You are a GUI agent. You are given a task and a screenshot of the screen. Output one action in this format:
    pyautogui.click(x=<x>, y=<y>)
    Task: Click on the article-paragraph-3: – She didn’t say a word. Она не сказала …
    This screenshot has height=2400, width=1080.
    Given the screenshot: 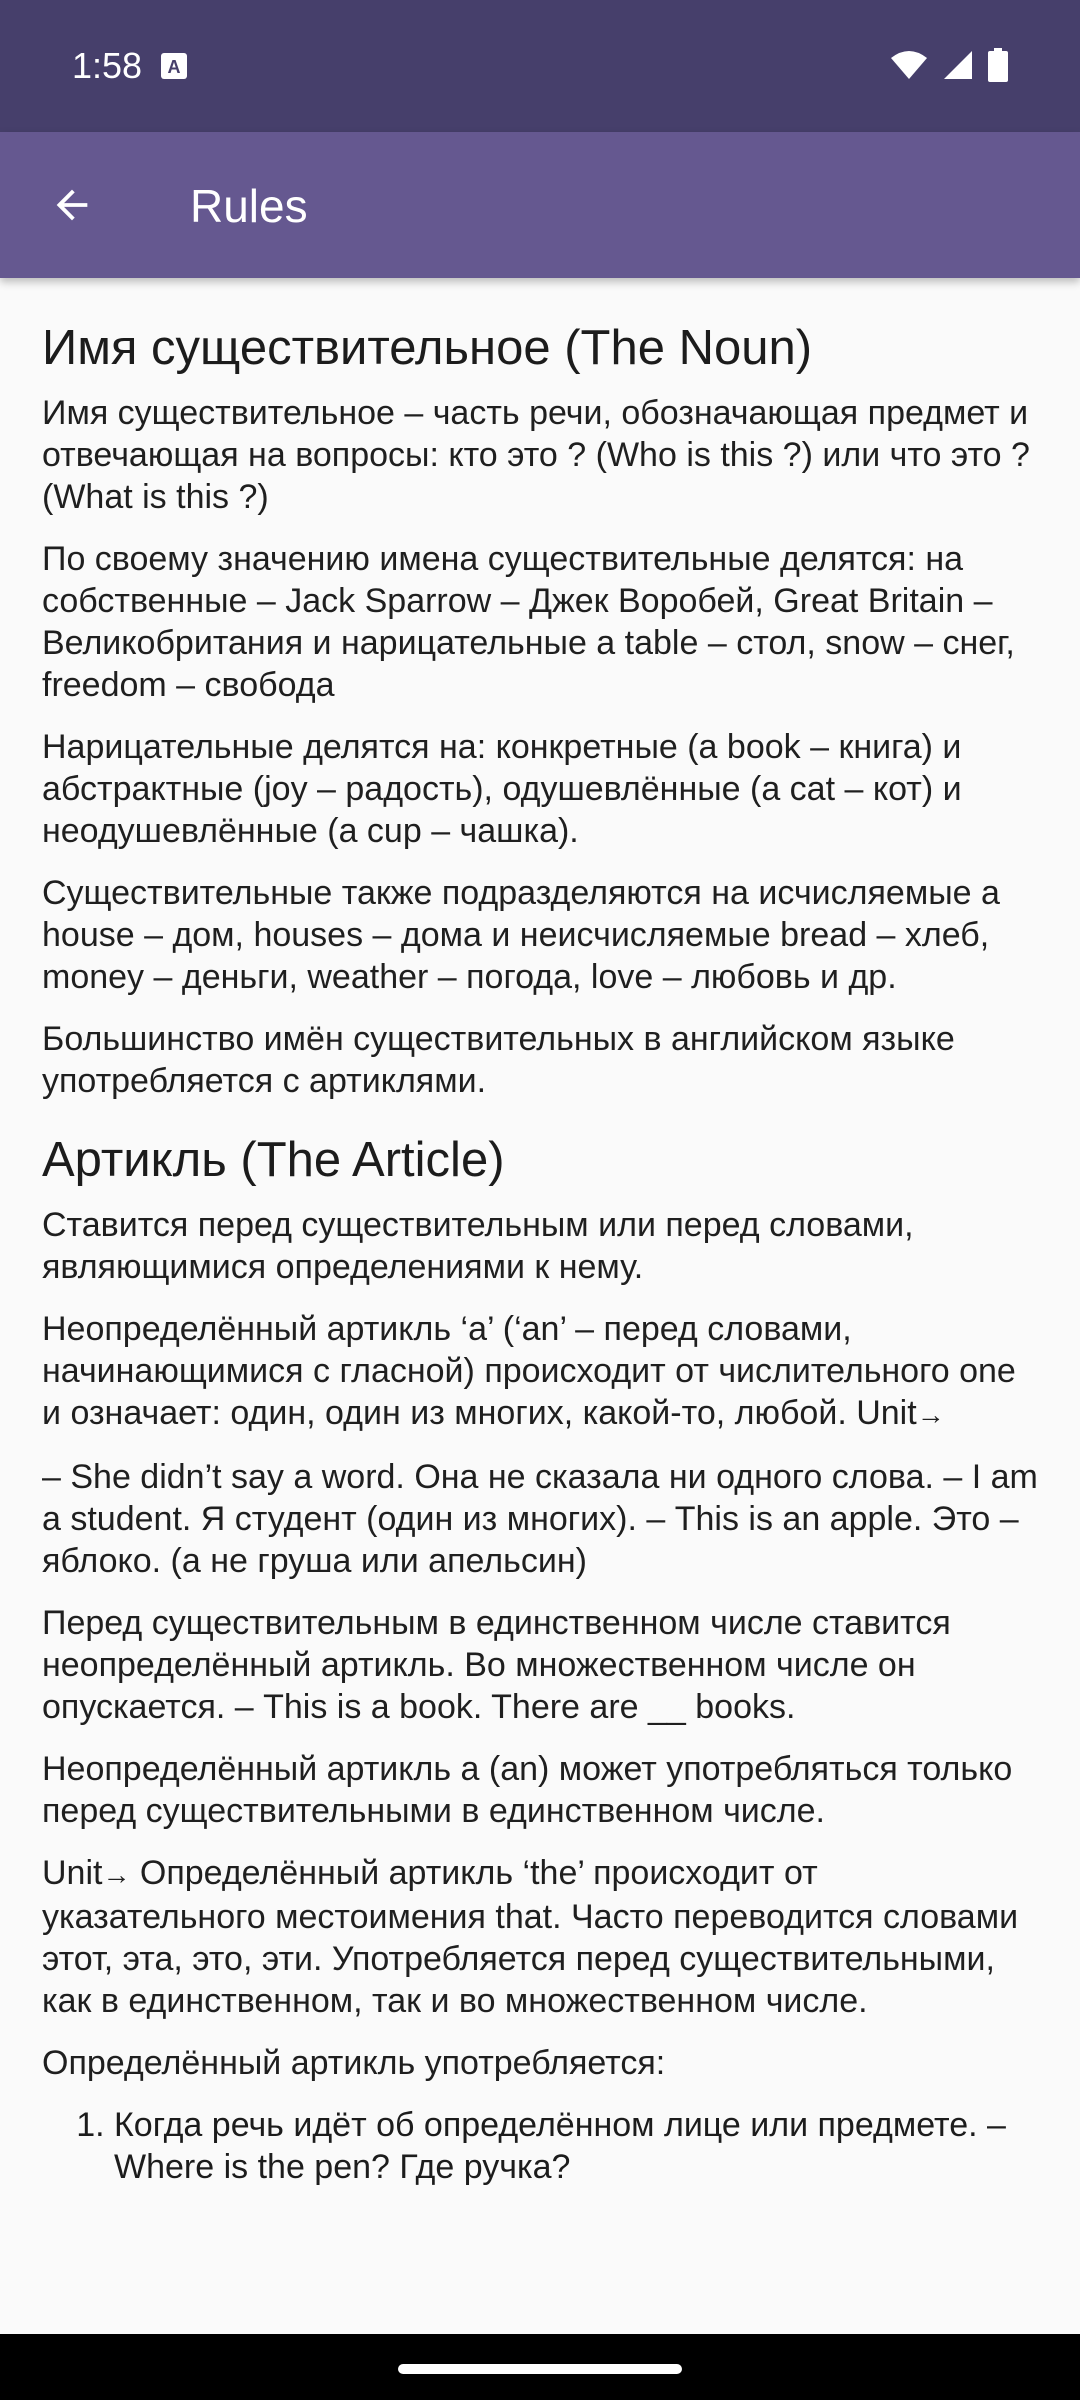 What is the action you would take?
    pyautogui.click(x=540, y=1519)
    